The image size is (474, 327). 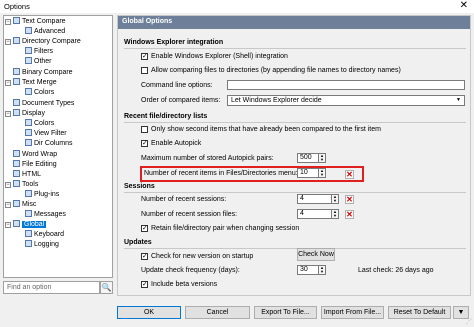 I want to click on tree-item-file-editing: File Editing, so click(x=35, y=165).